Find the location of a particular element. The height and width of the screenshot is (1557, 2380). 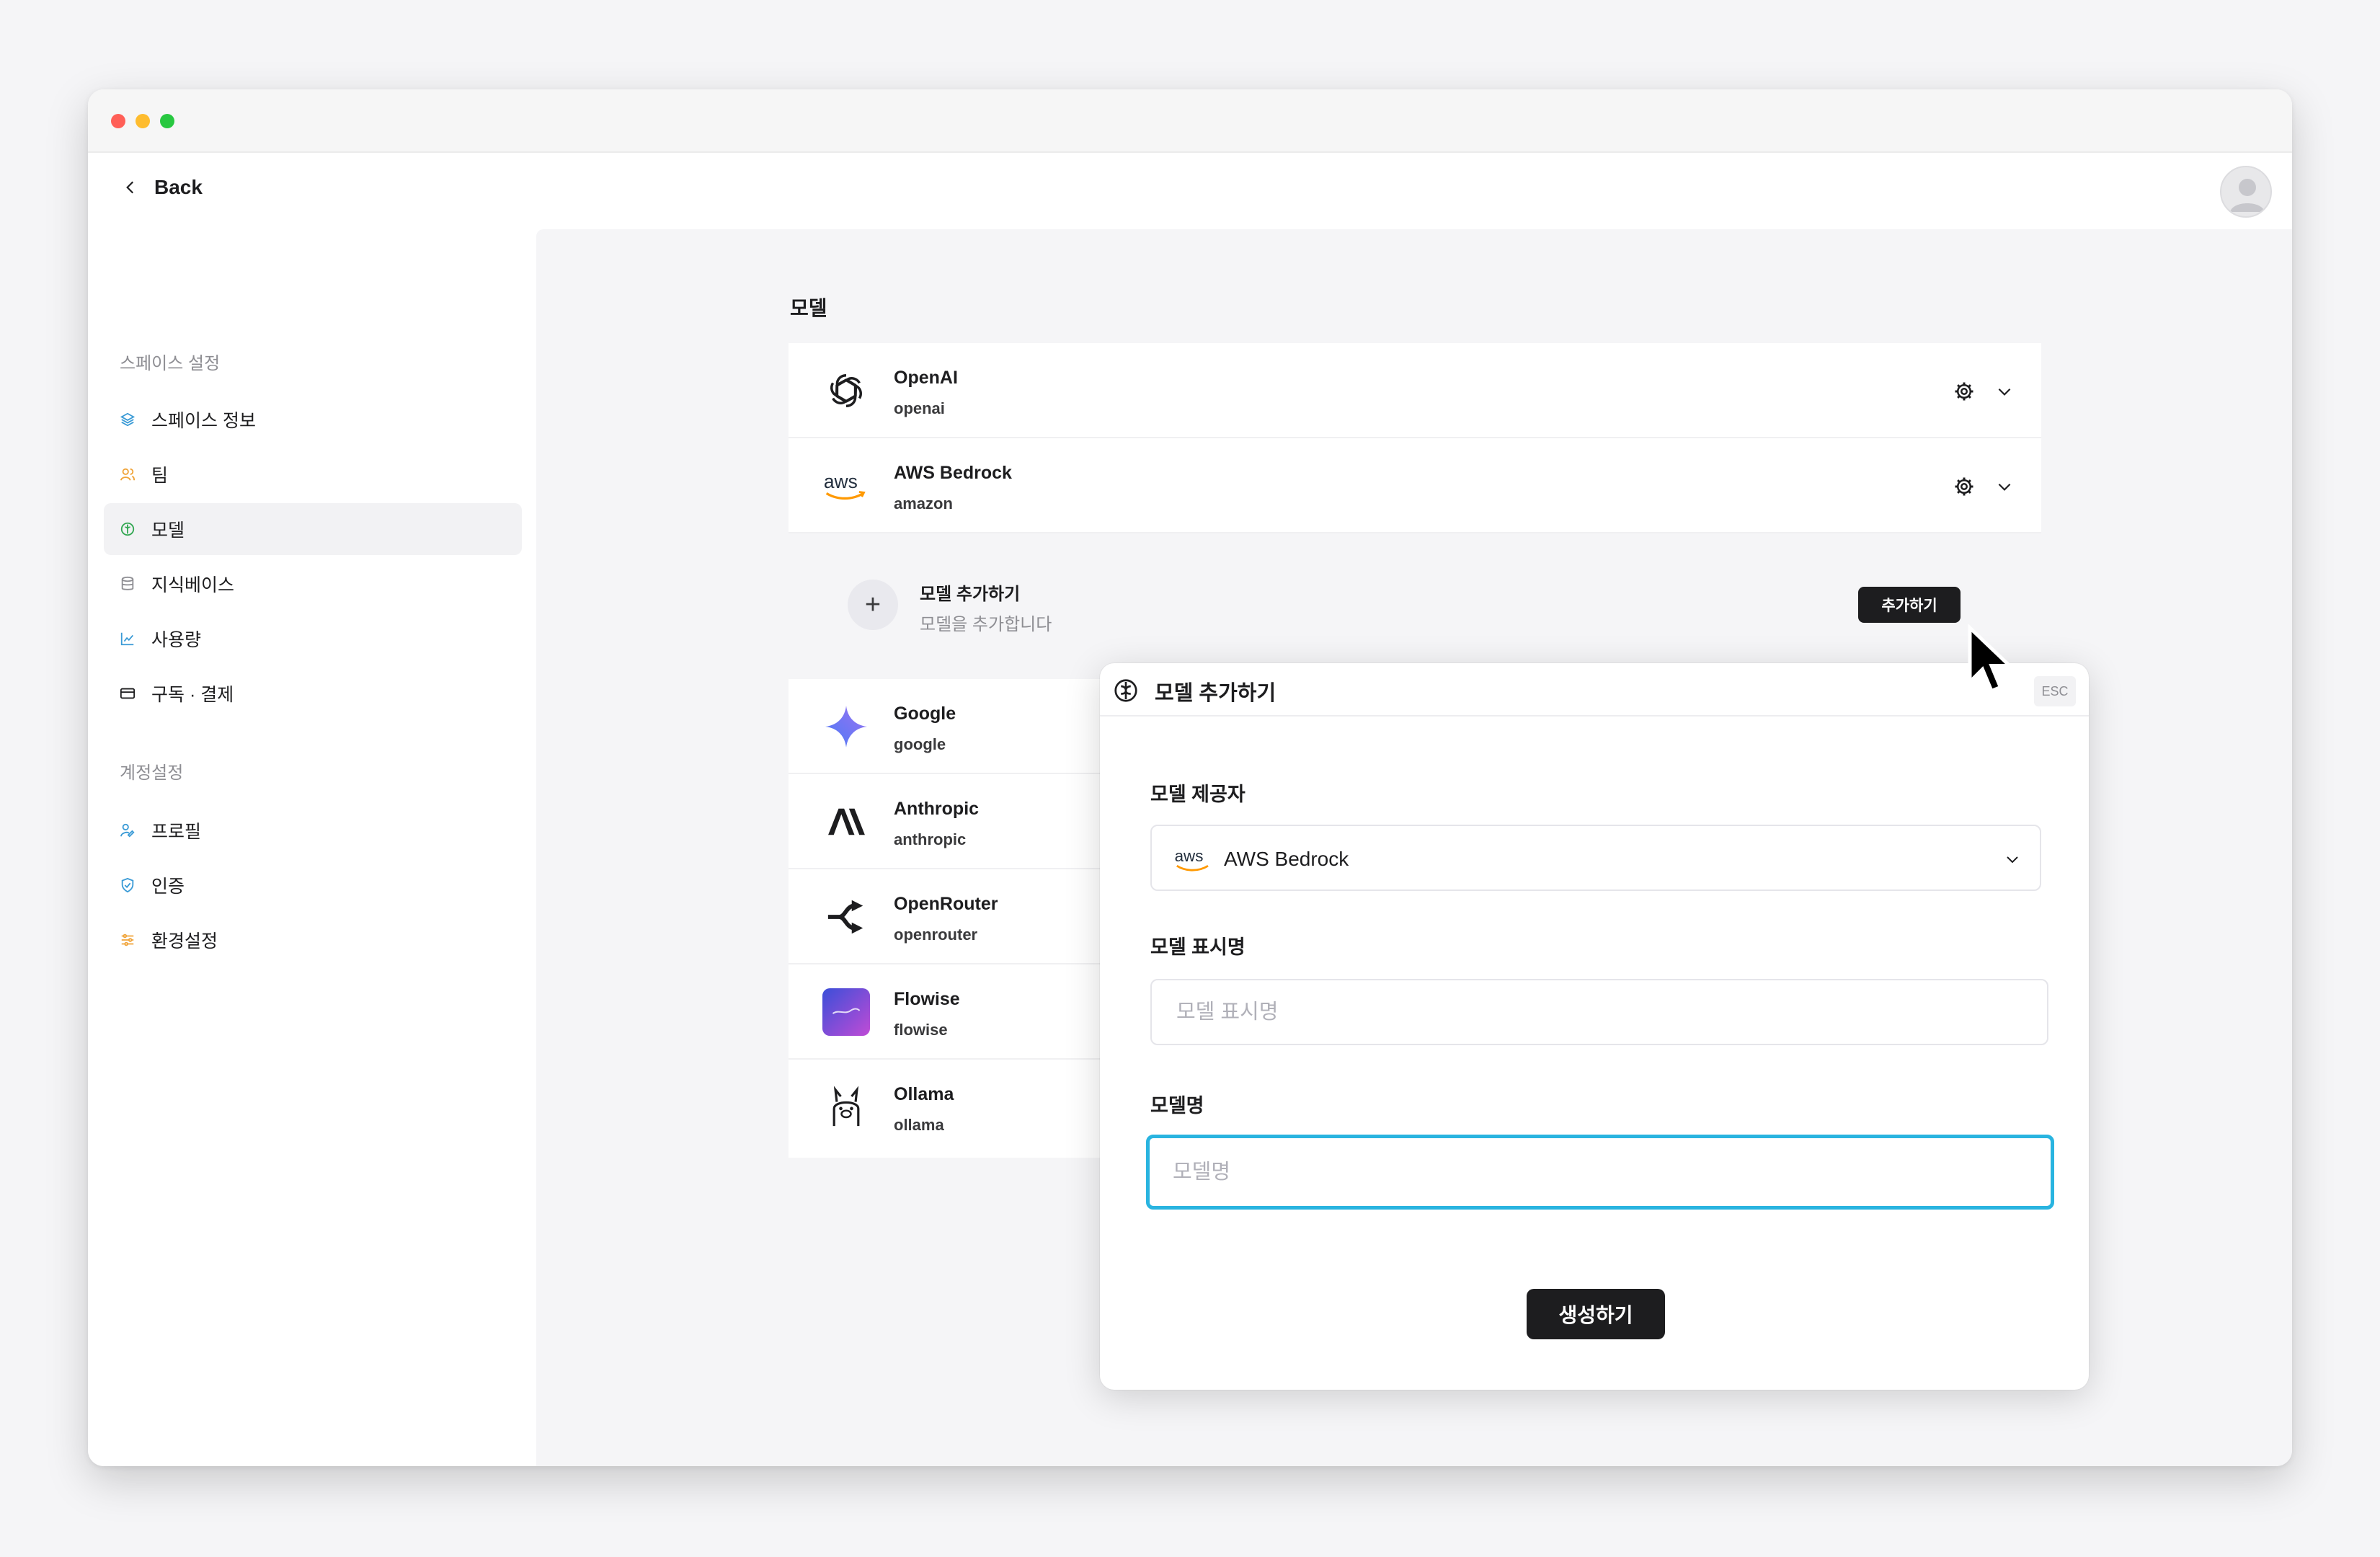

add-model-subtitle: 모델을 추가합니다 is located at coordinates (986, 624).